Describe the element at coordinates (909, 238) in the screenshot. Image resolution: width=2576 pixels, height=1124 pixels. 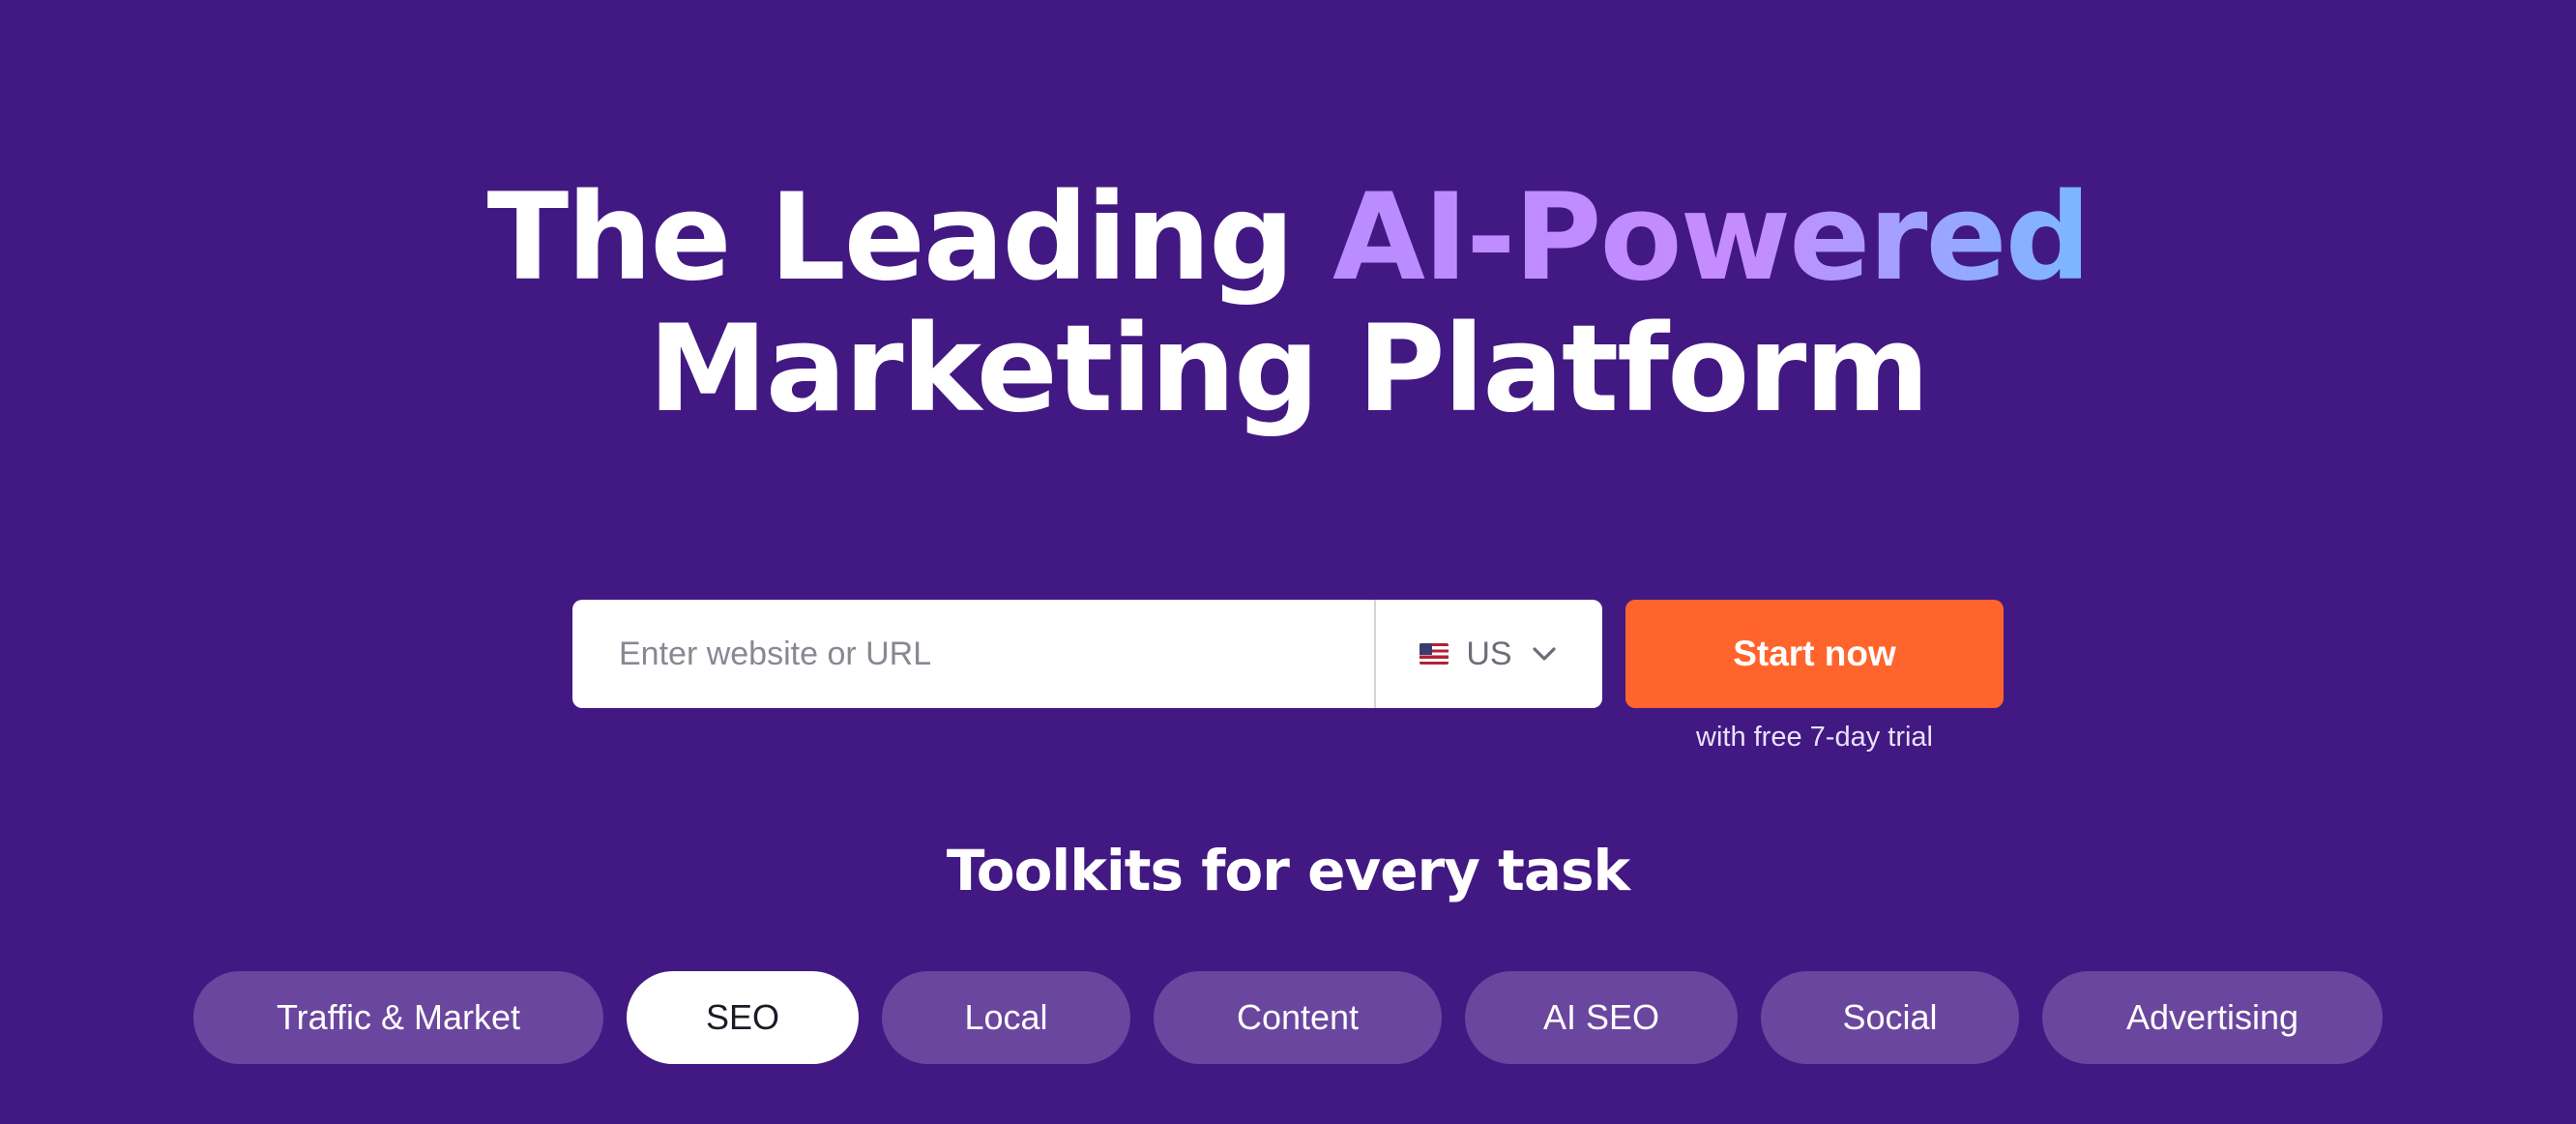
I see `hero-title-text: The Leading` at that location.